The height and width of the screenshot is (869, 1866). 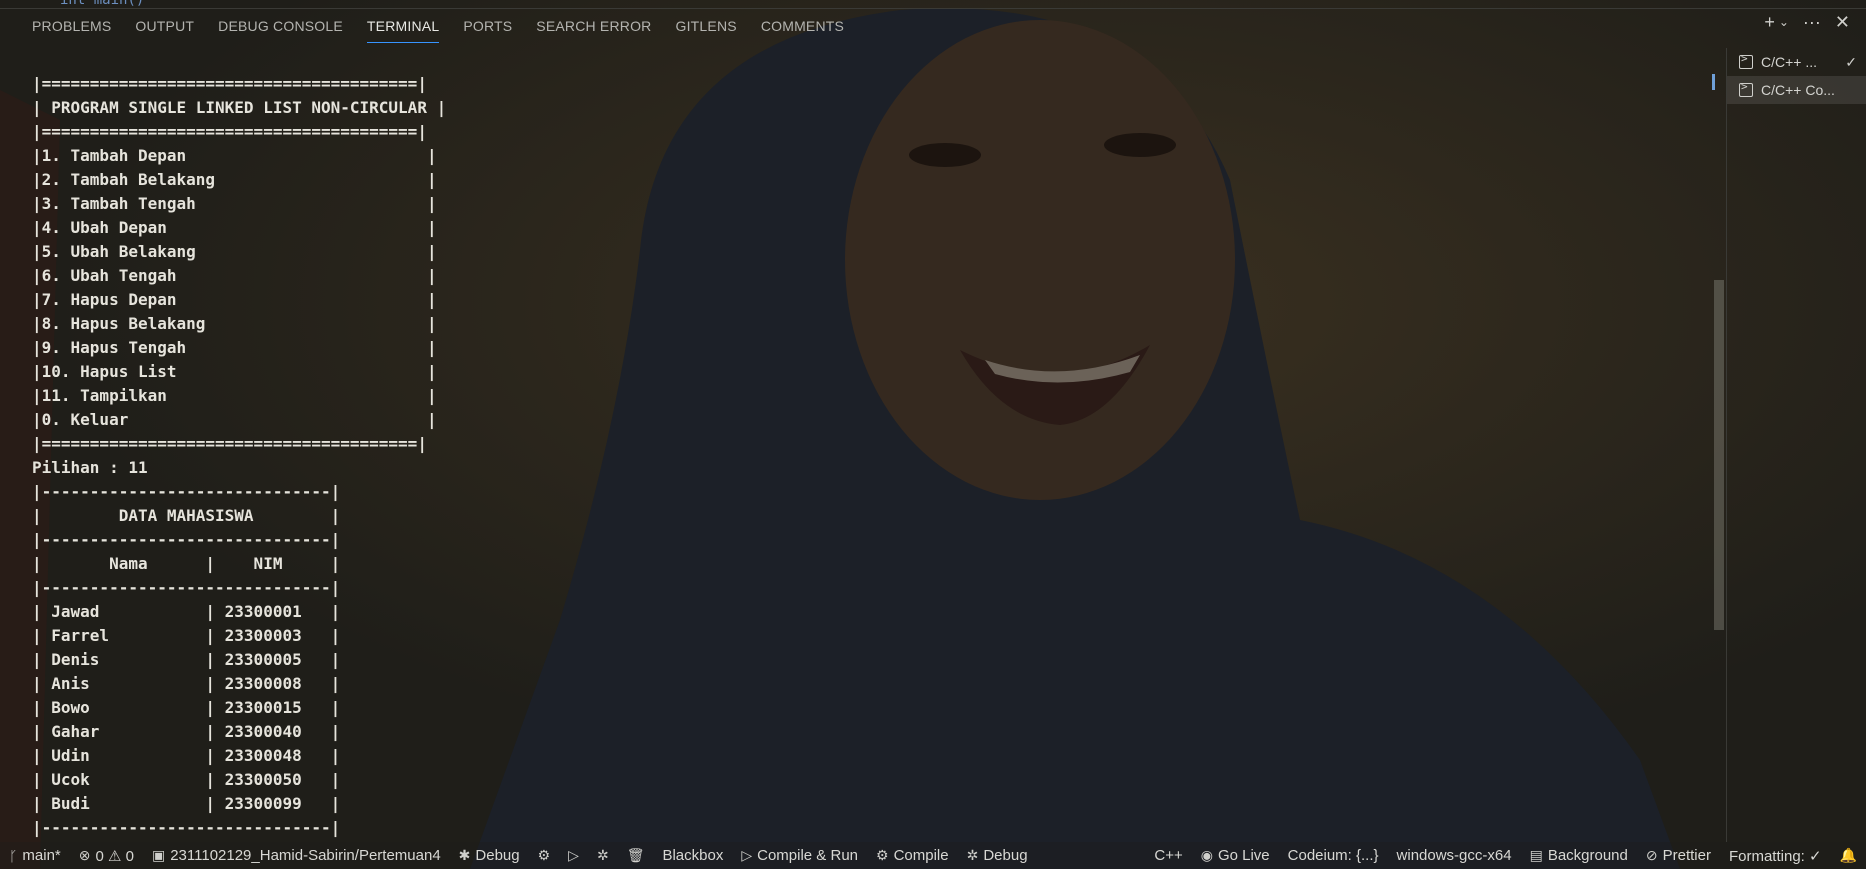 I want to click on status-item-label: Blackbox, so click(x=693, y=855).